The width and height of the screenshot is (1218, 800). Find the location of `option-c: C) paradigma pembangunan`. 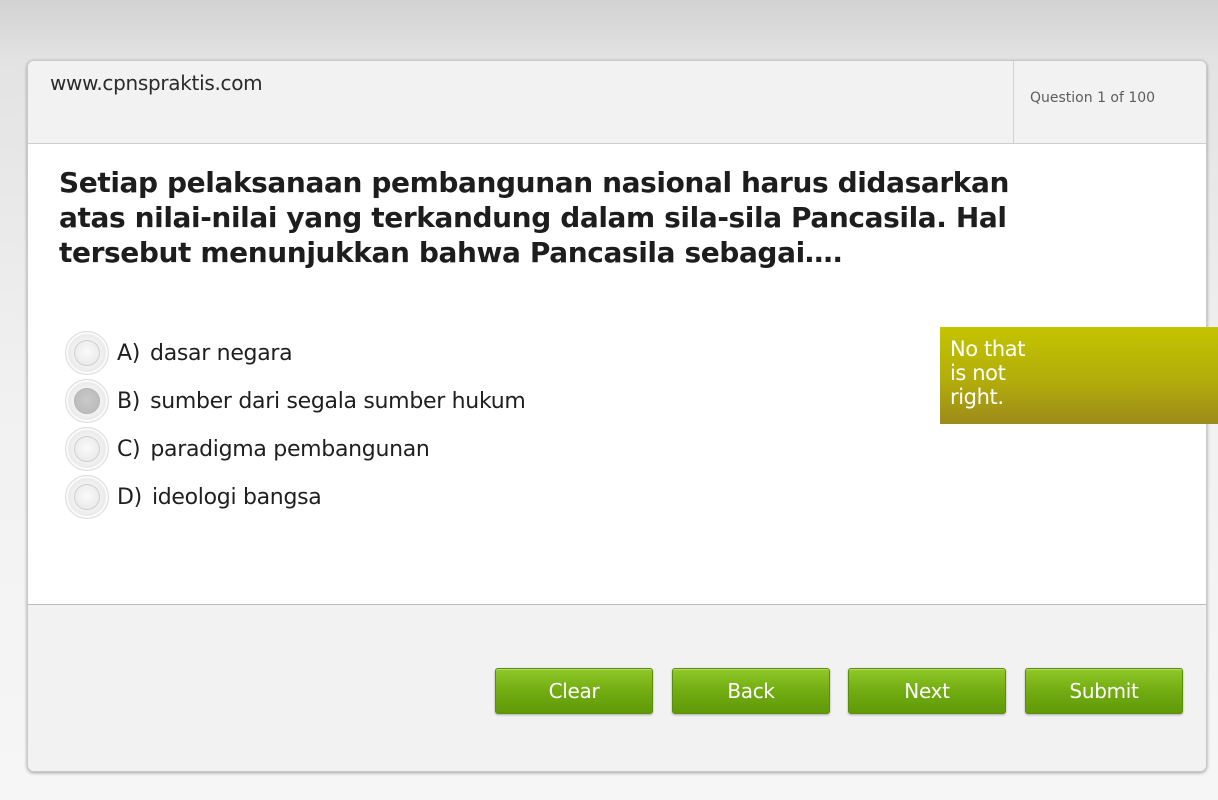

option-c: C) paradigma pembangunan is located at coordinates (375, 449).